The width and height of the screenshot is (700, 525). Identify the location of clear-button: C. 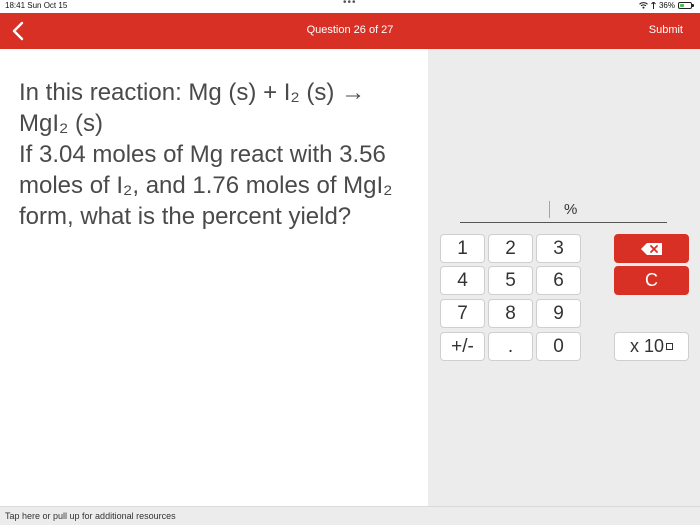
(651, 280).